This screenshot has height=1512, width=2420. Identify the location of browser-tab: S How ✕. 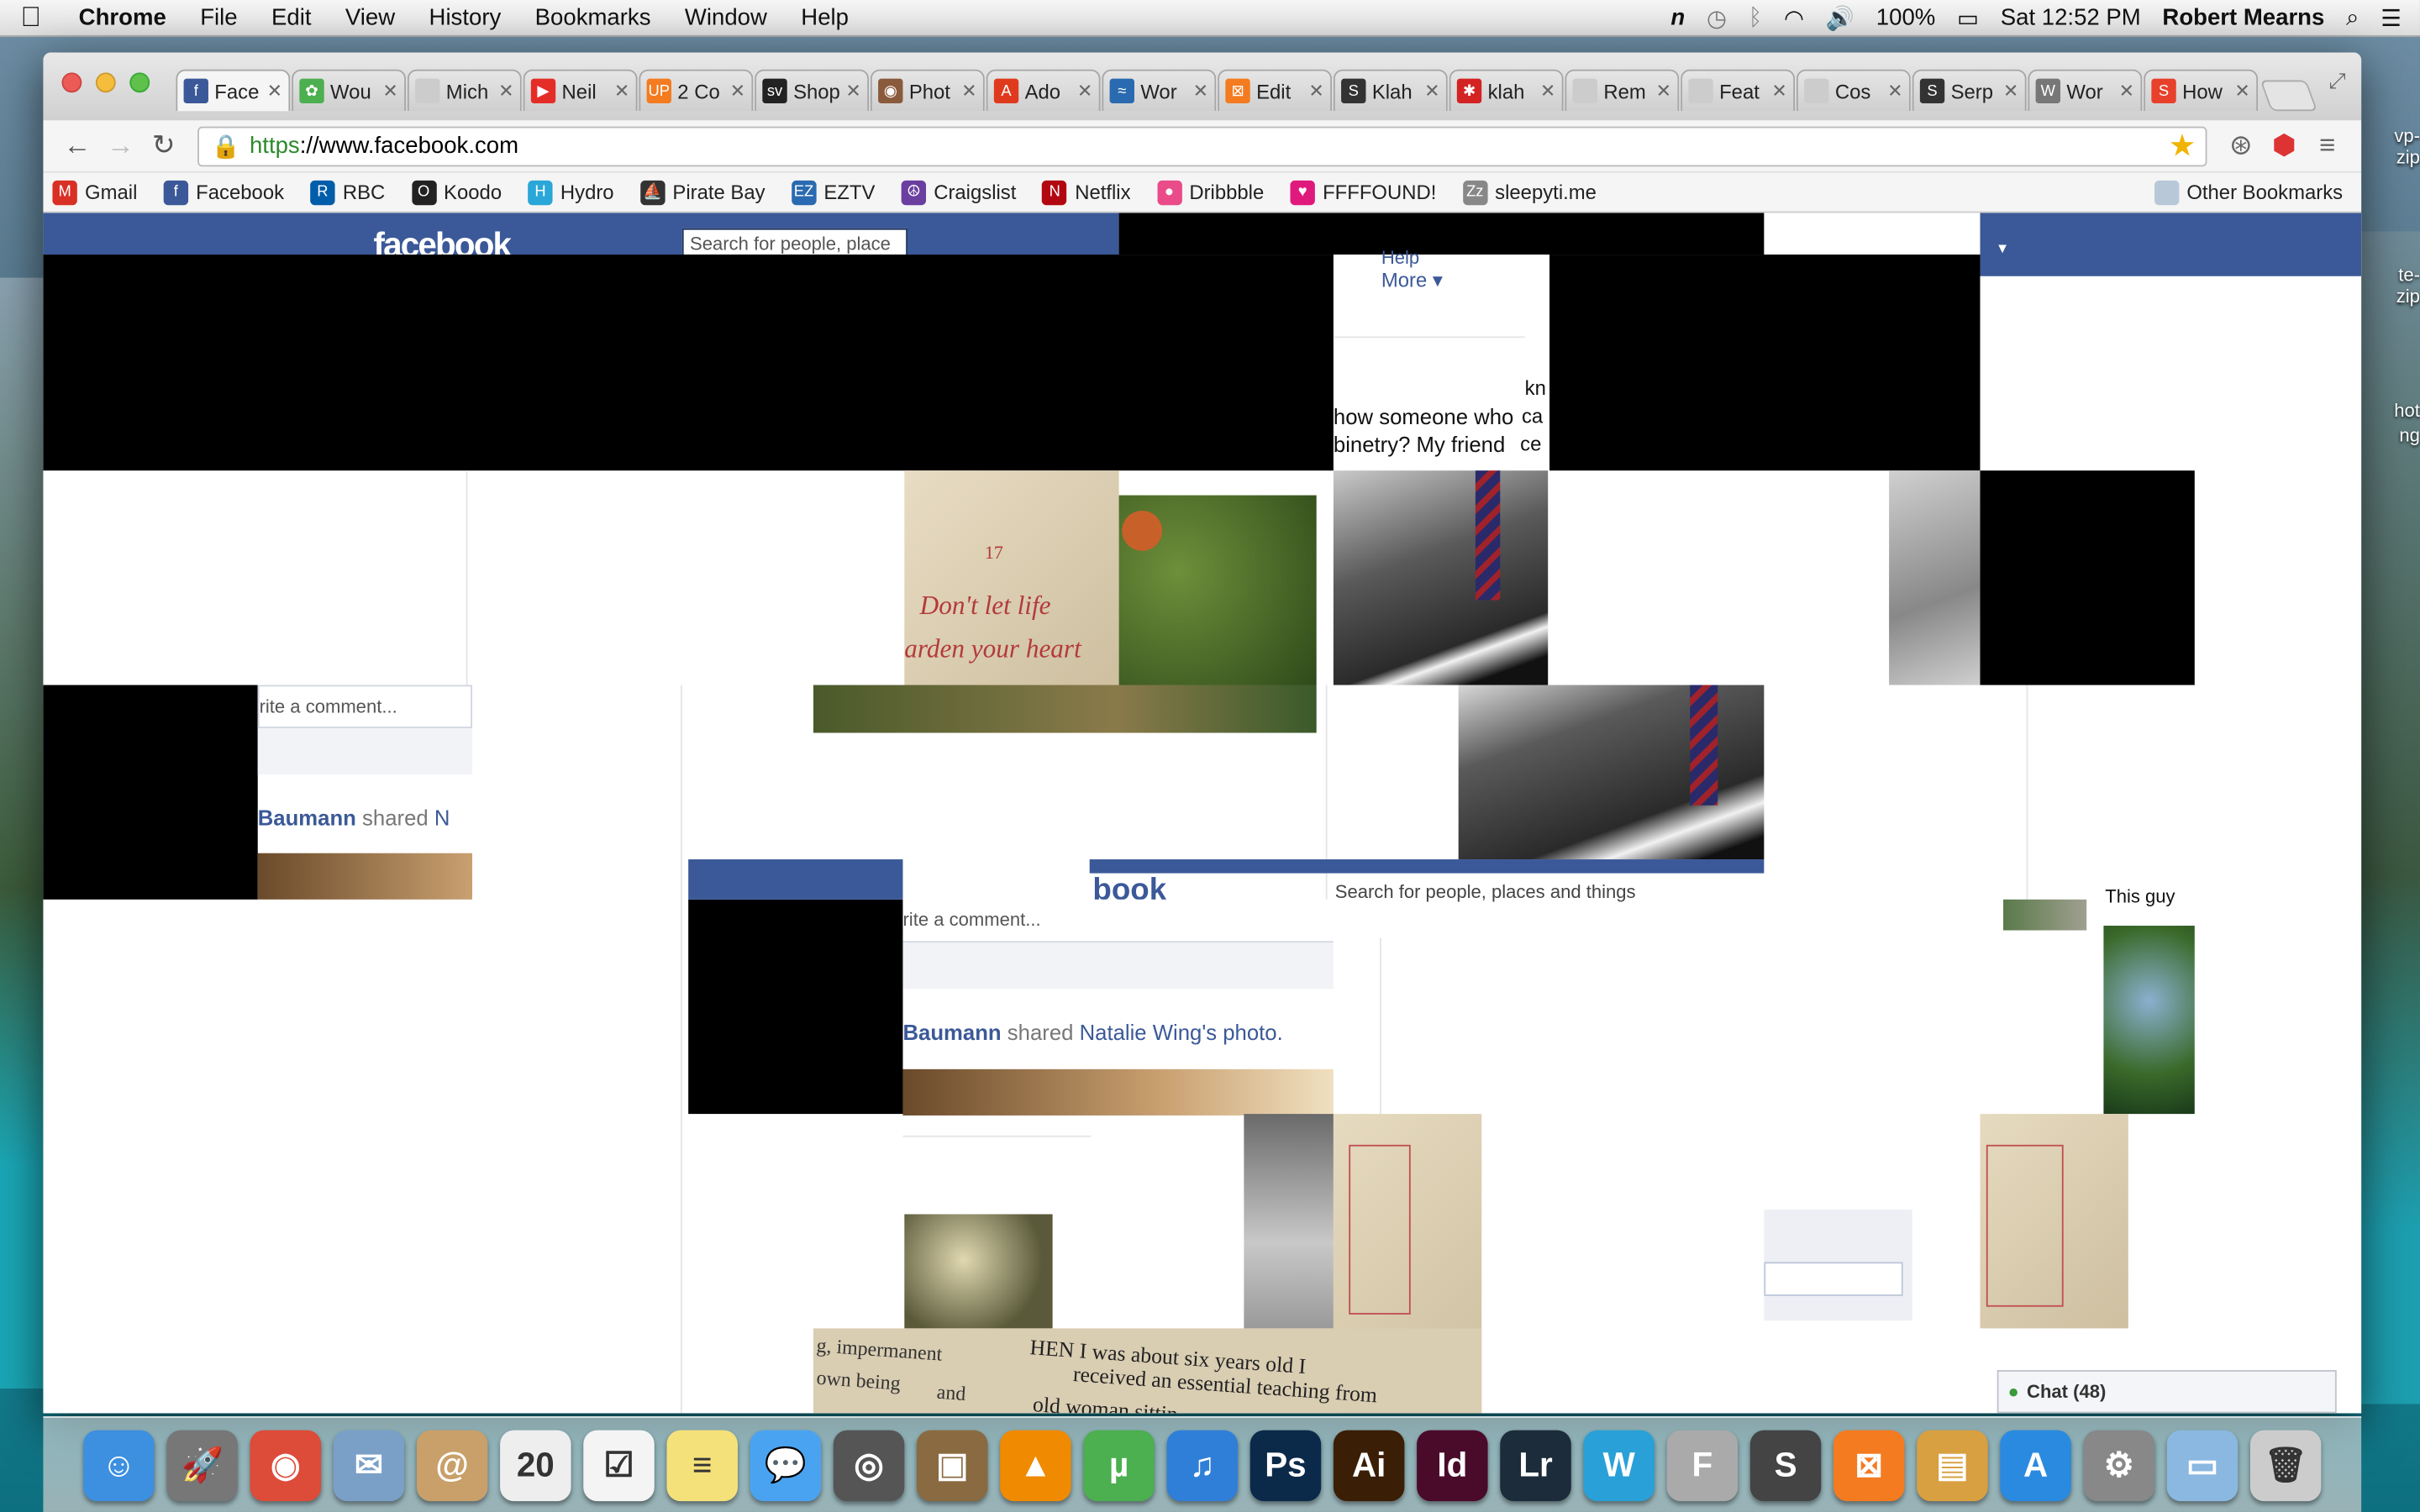
(2202, 90).